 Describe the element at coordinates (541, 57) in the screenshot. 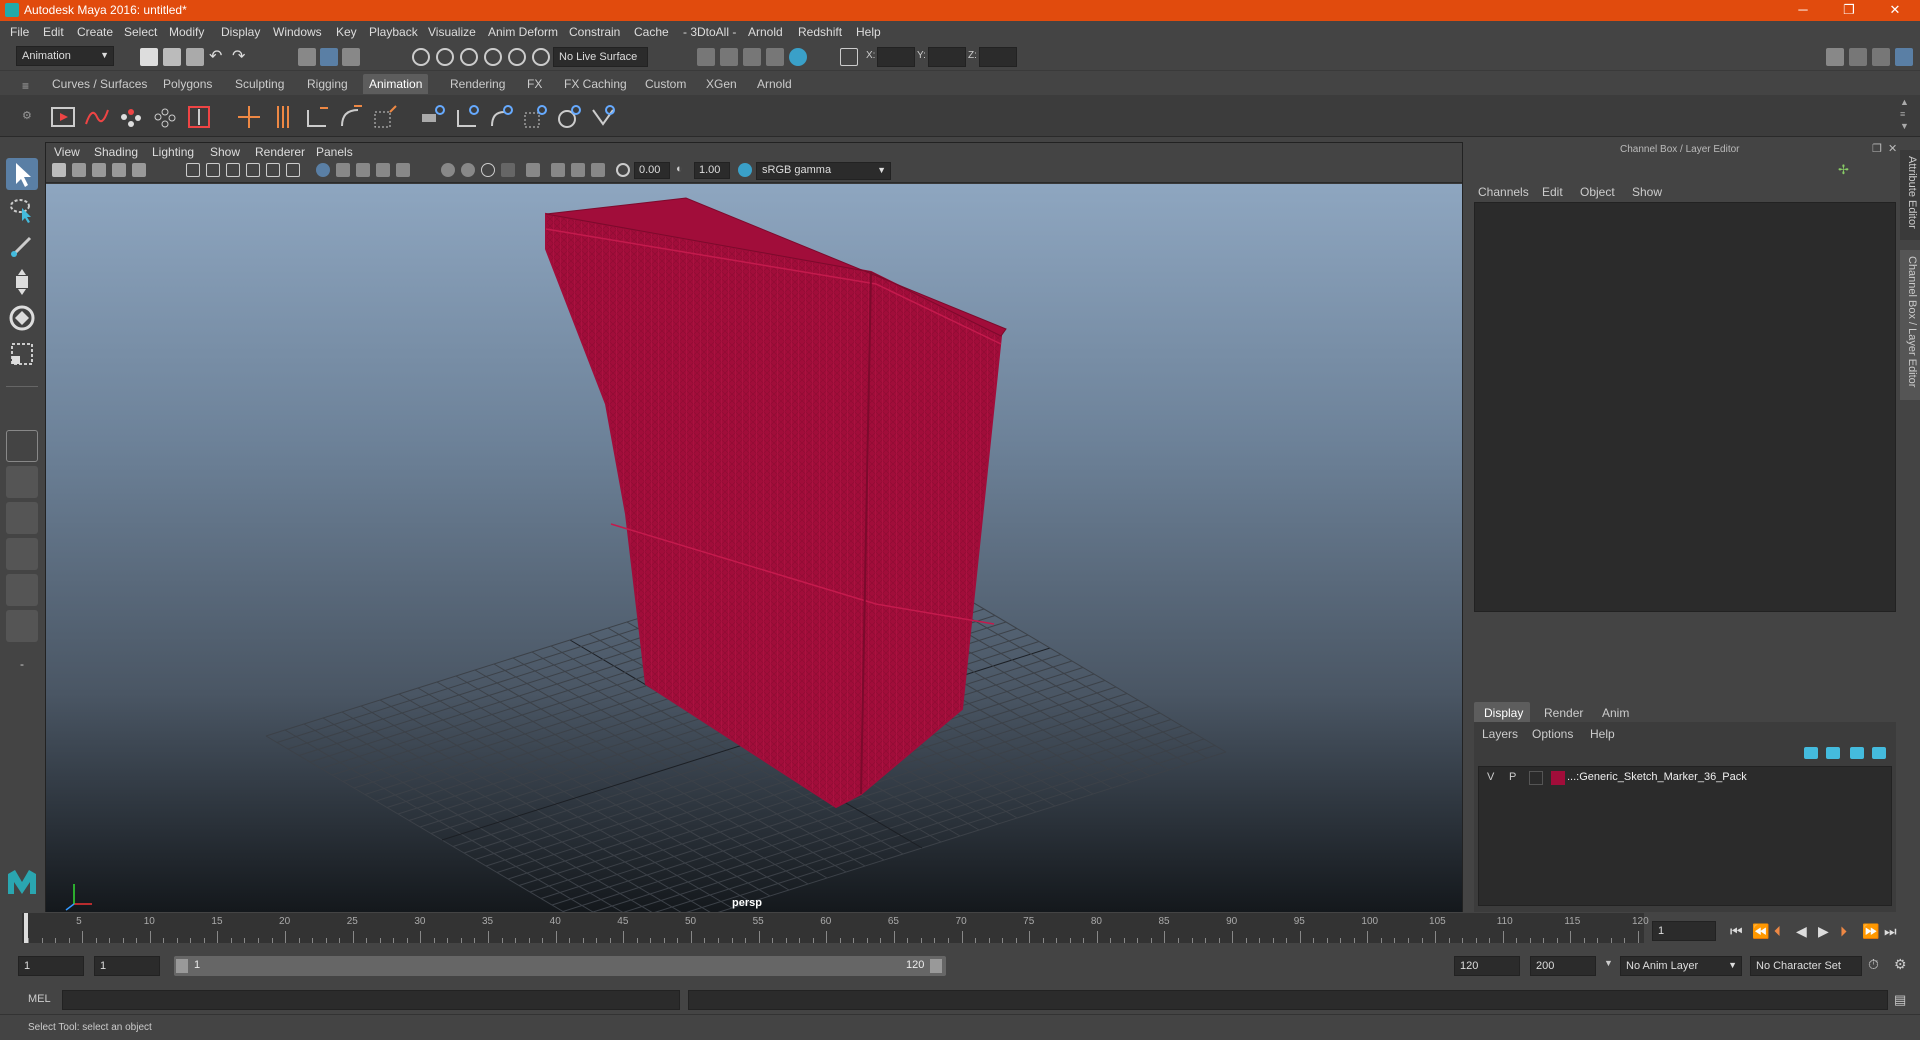

I see `snap-rotate-icon` at that location.